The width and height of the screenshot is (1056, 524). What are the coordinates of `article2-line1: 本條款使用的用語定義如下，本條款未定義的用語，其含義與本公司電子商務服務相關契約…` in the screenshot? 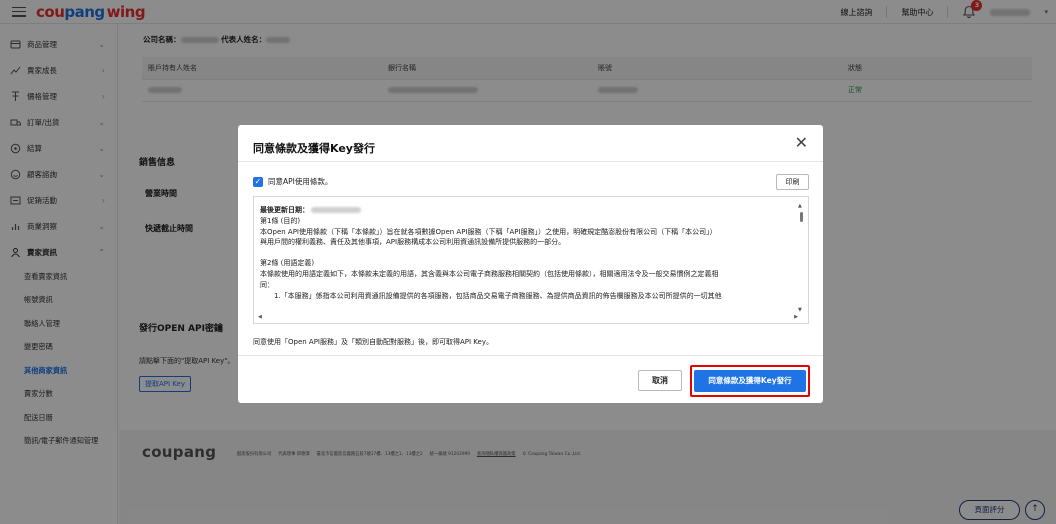 It's located at (489, 273).